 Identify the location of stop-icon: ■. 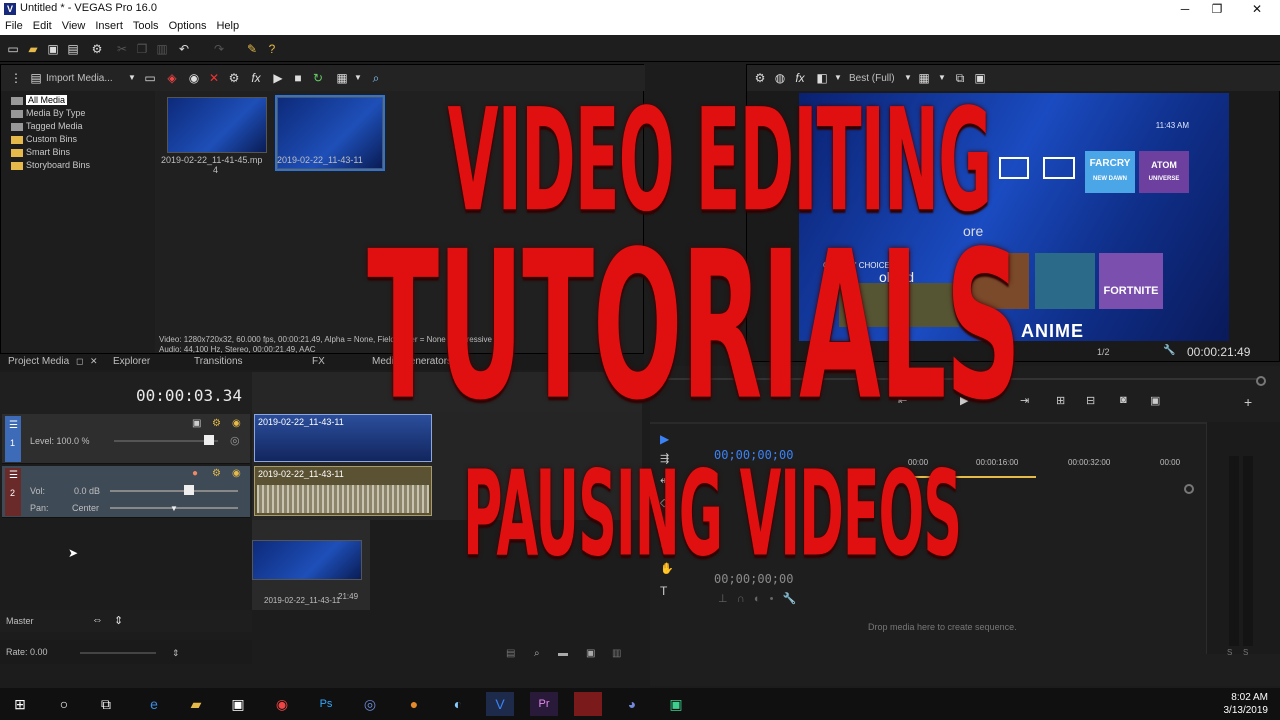
(298, 78).